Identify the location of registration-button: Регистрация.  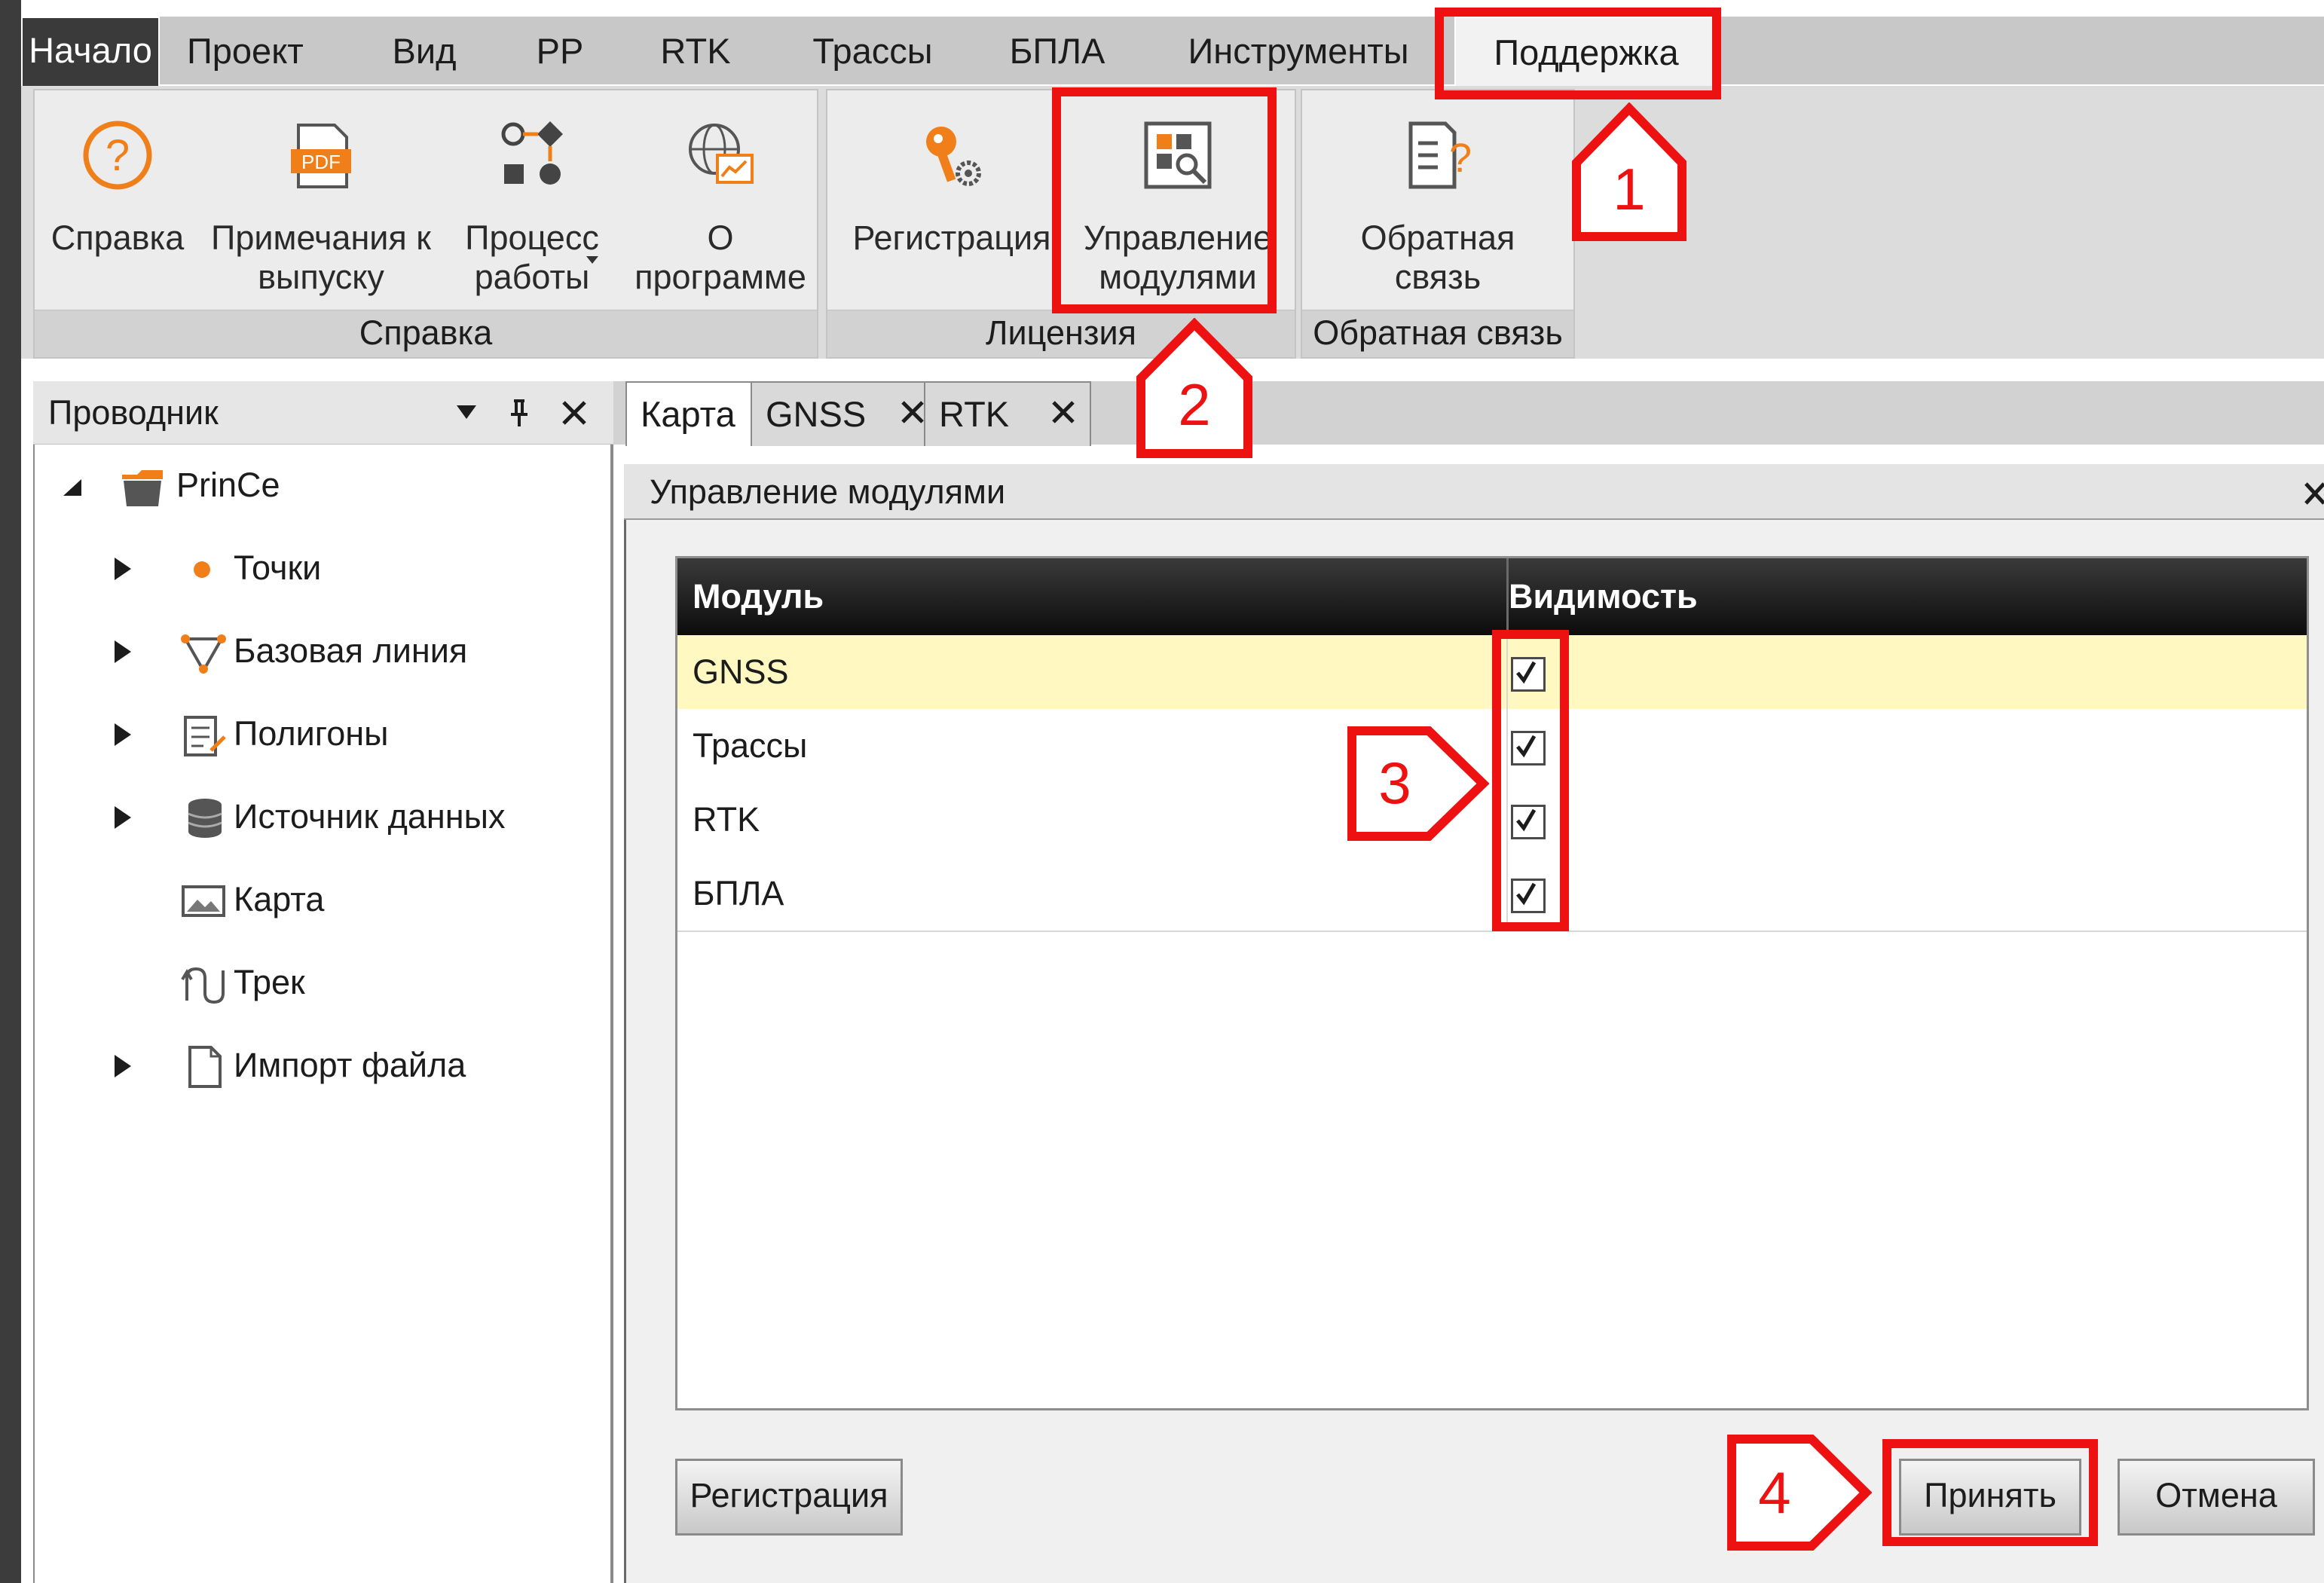
(789, 1497).